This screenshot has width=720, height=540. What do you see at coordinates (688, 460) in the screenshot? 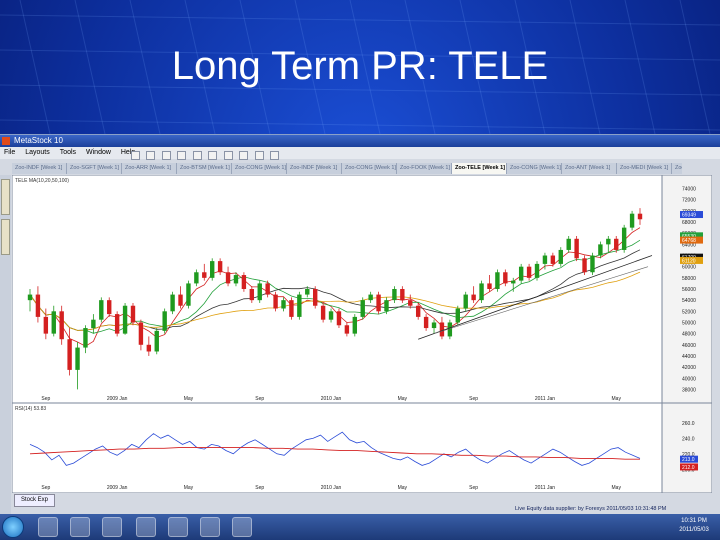
I see `price-label: 213.0` at bounding box center [688, 460].